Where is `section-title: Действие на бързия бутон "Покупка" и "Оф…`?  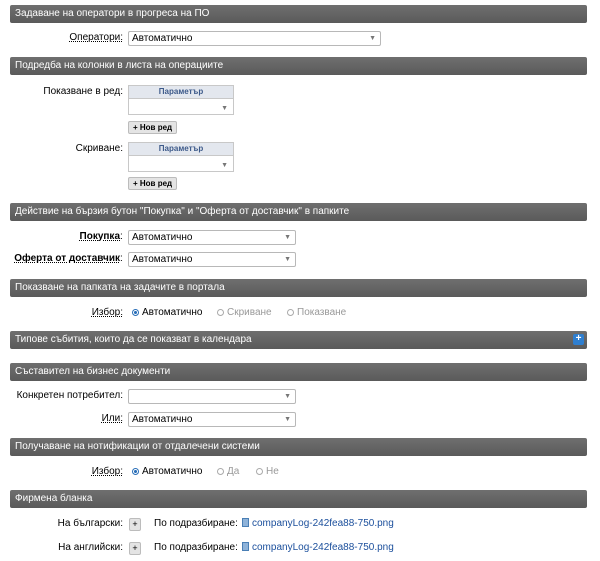 section-title: Действие на бързия бутон "Покупка" и "Оф… is located at coordinates (182, 211).